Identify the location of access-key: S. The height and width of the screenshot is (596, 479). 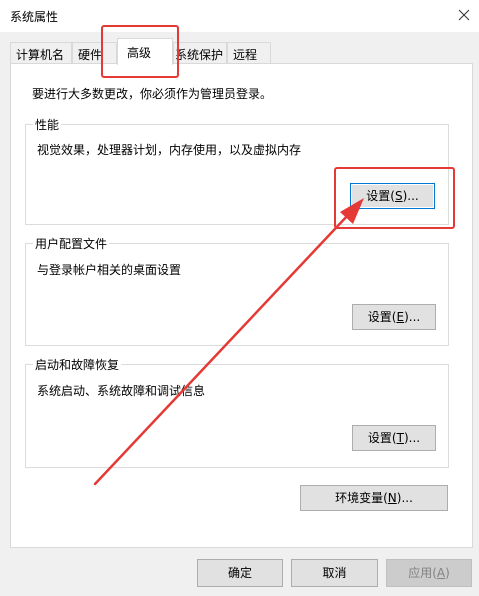
(398, 196).